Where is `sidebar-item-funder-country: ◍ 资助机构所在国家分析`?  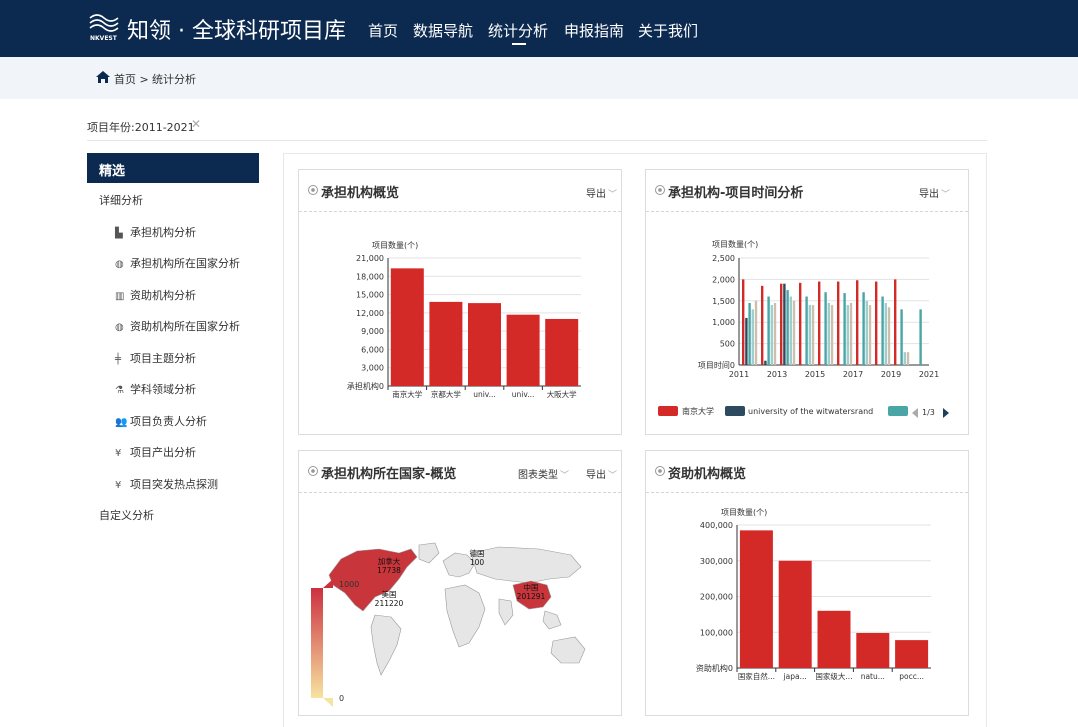
sidebar-item-funder-country: ◍ 资助机构所在国家分析 is located at coordinates (177, 326).